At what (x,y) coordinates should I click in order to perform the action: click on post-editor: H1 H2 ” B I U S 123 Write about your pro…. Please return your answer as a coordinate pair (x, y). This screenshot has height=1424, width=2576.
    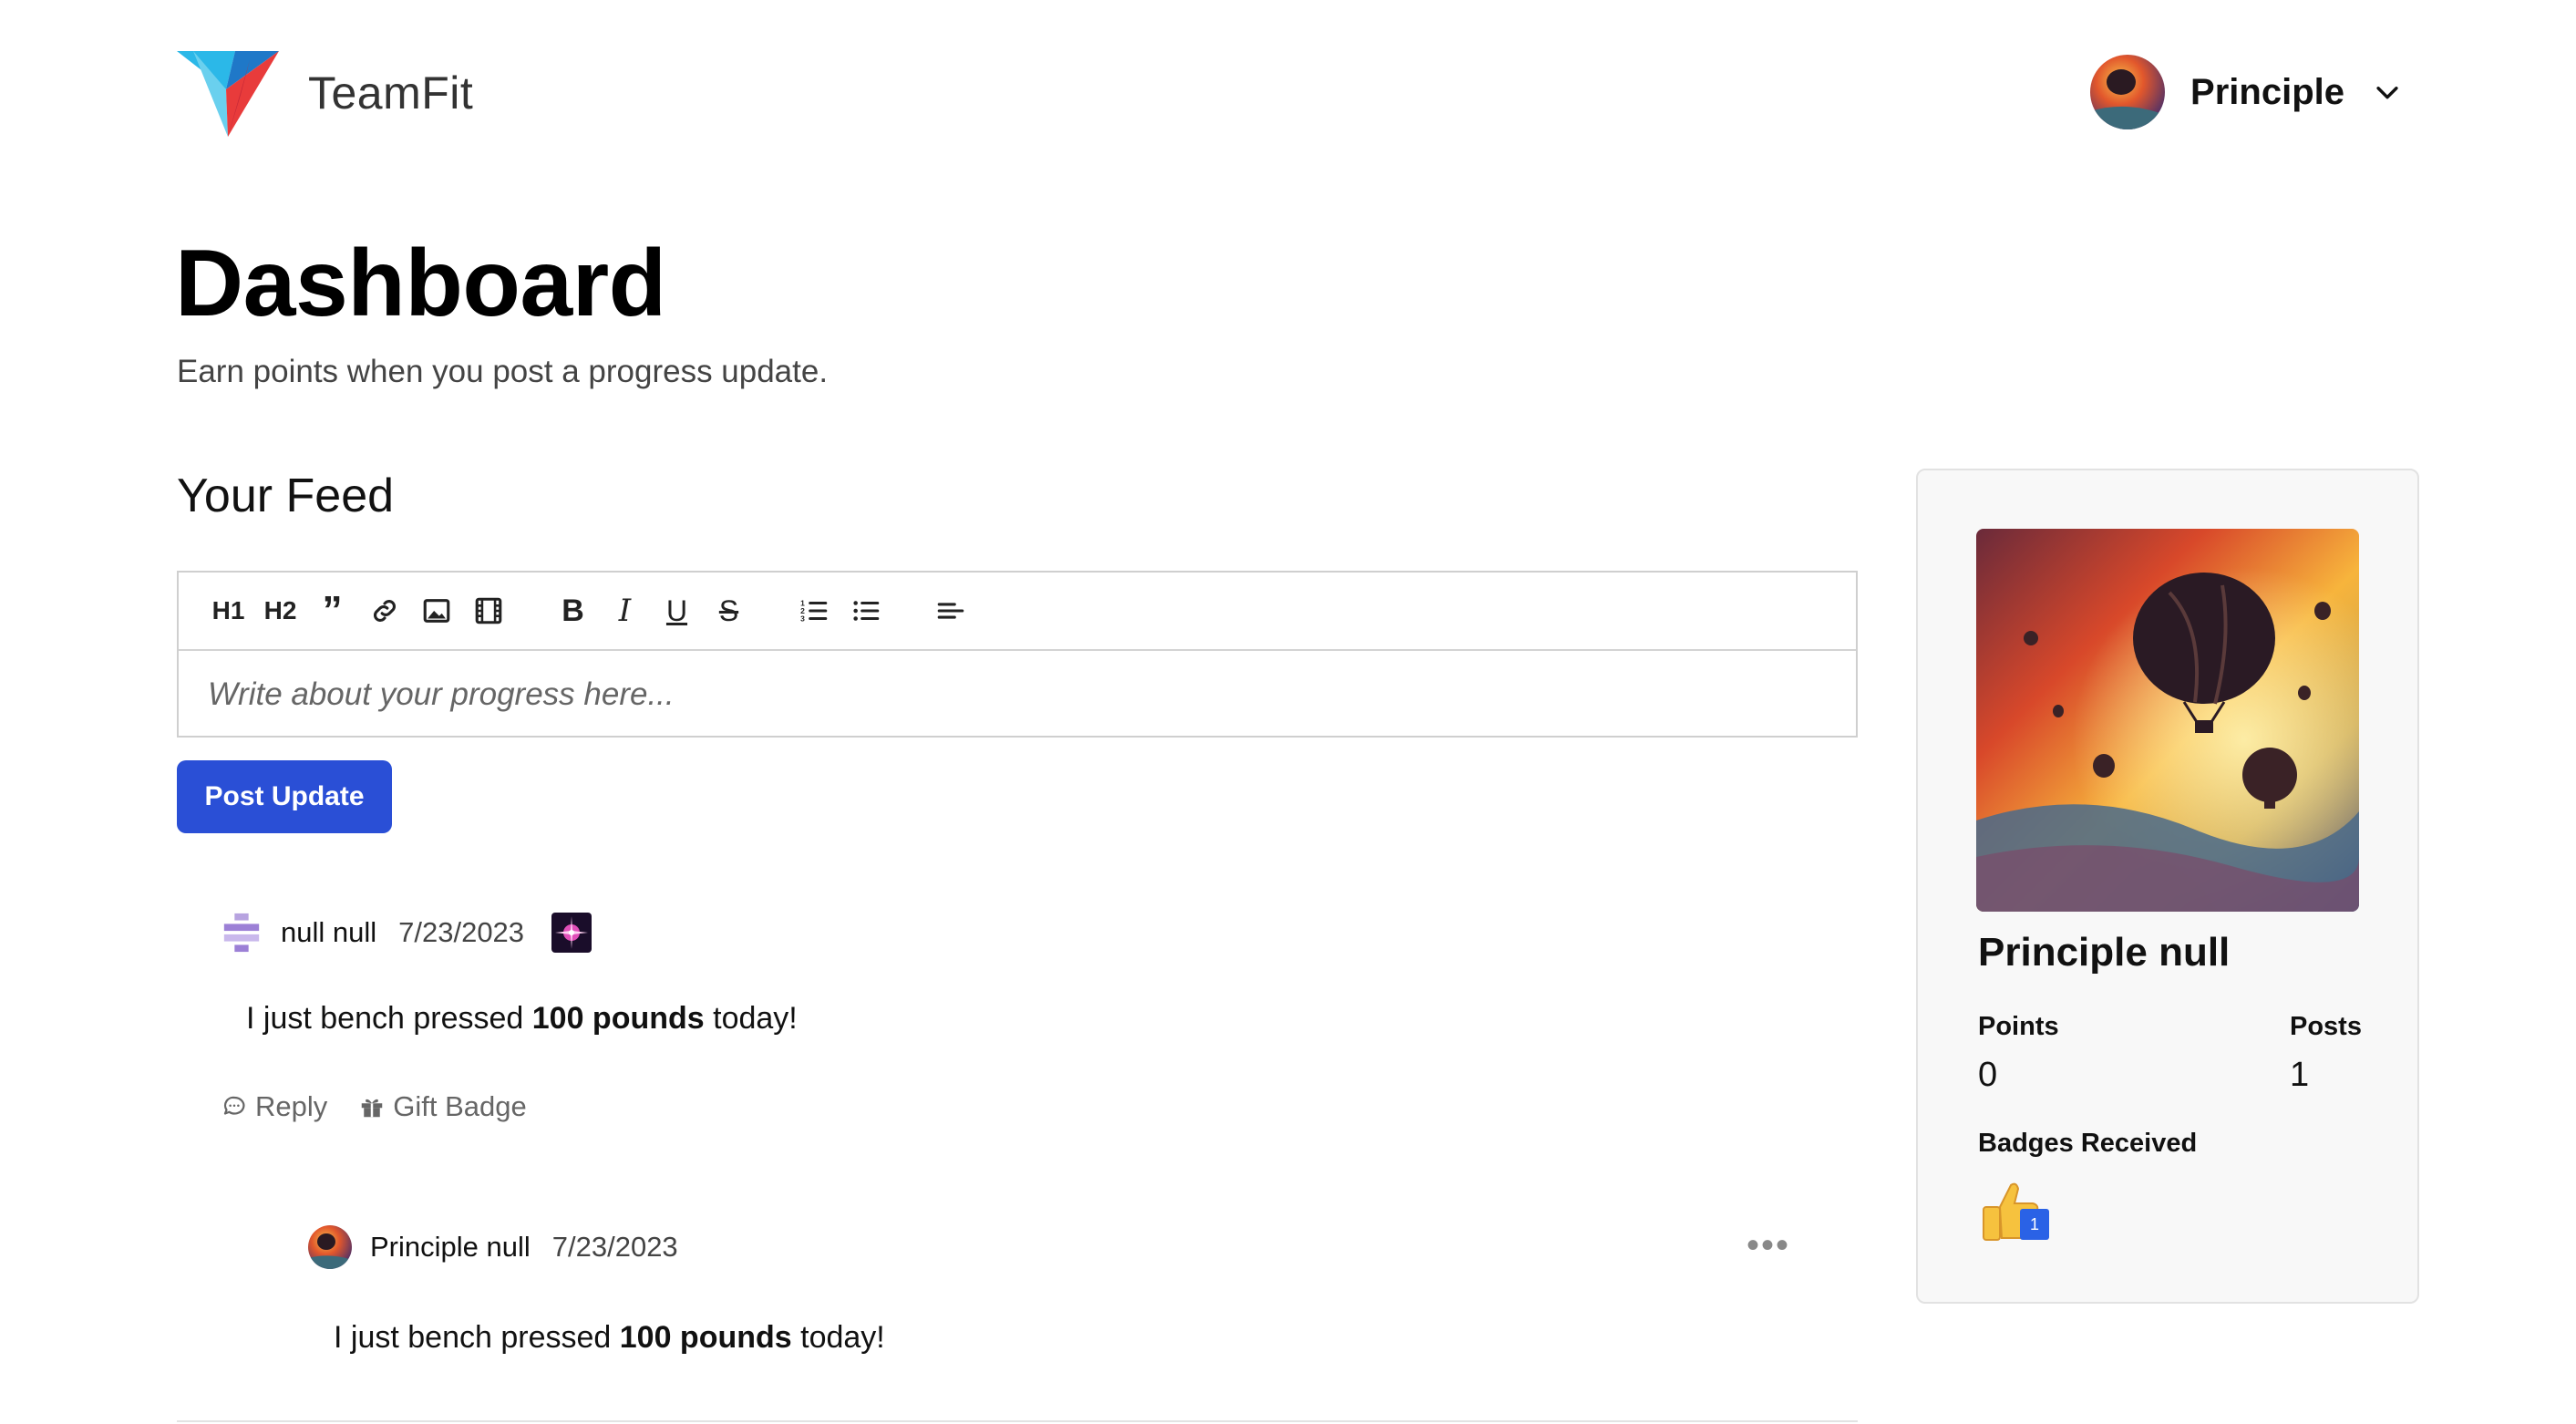
    Looking at the image, I should click on (1017, 654).